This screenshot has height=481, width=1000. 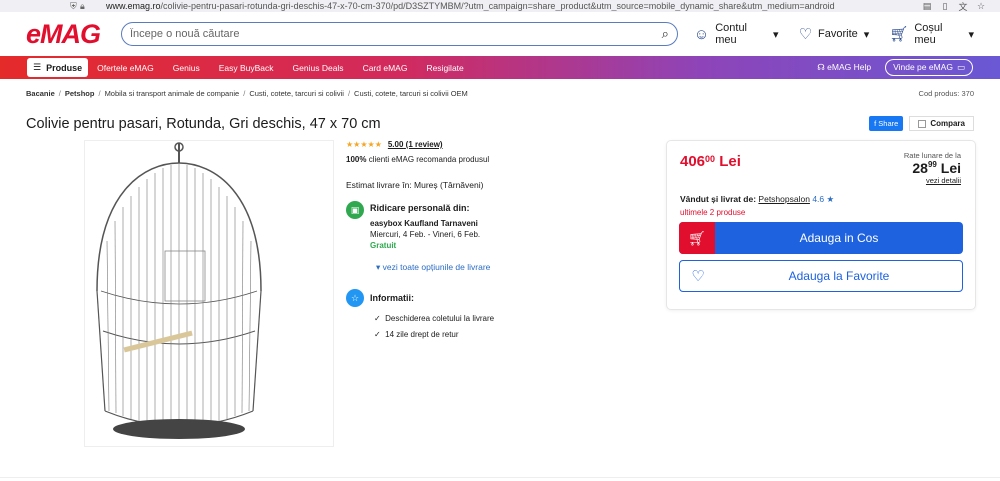 I want to click on info-title: Informatii:, so click(x=392, y=298).